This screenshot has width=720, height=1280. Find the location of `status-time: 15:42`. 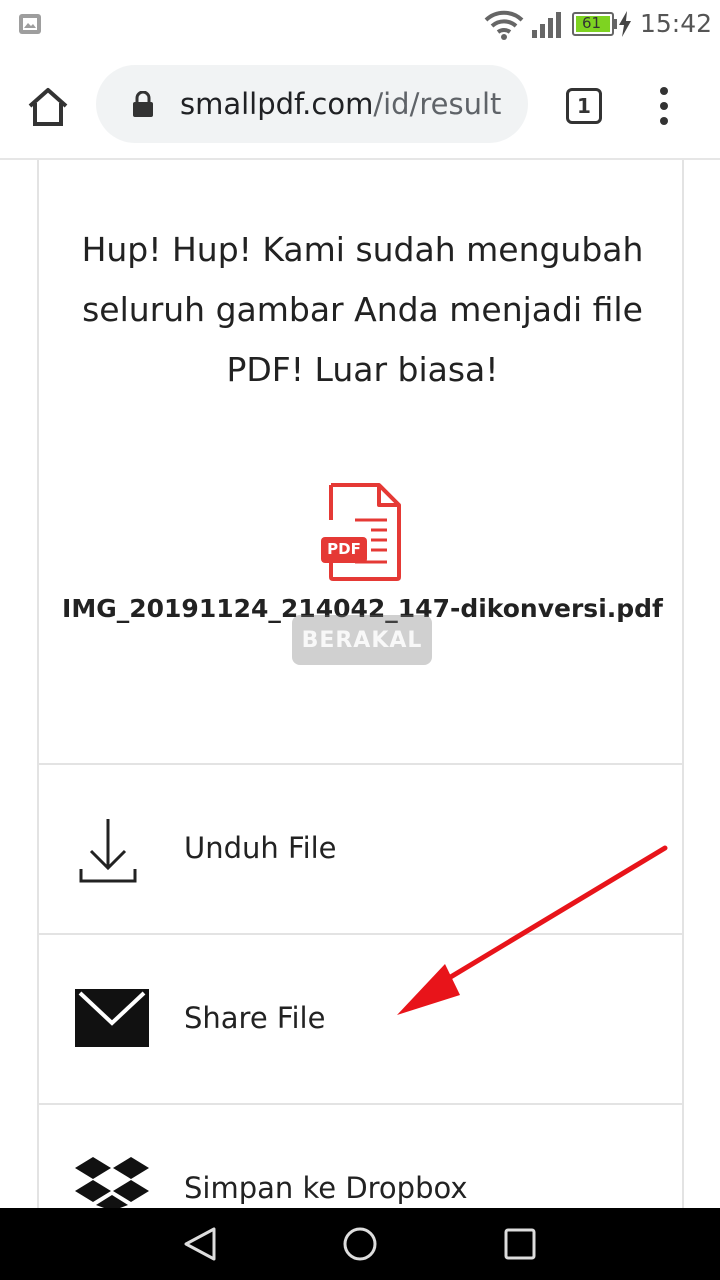

status-time: 15:42 is located at coordinates (676, 23).